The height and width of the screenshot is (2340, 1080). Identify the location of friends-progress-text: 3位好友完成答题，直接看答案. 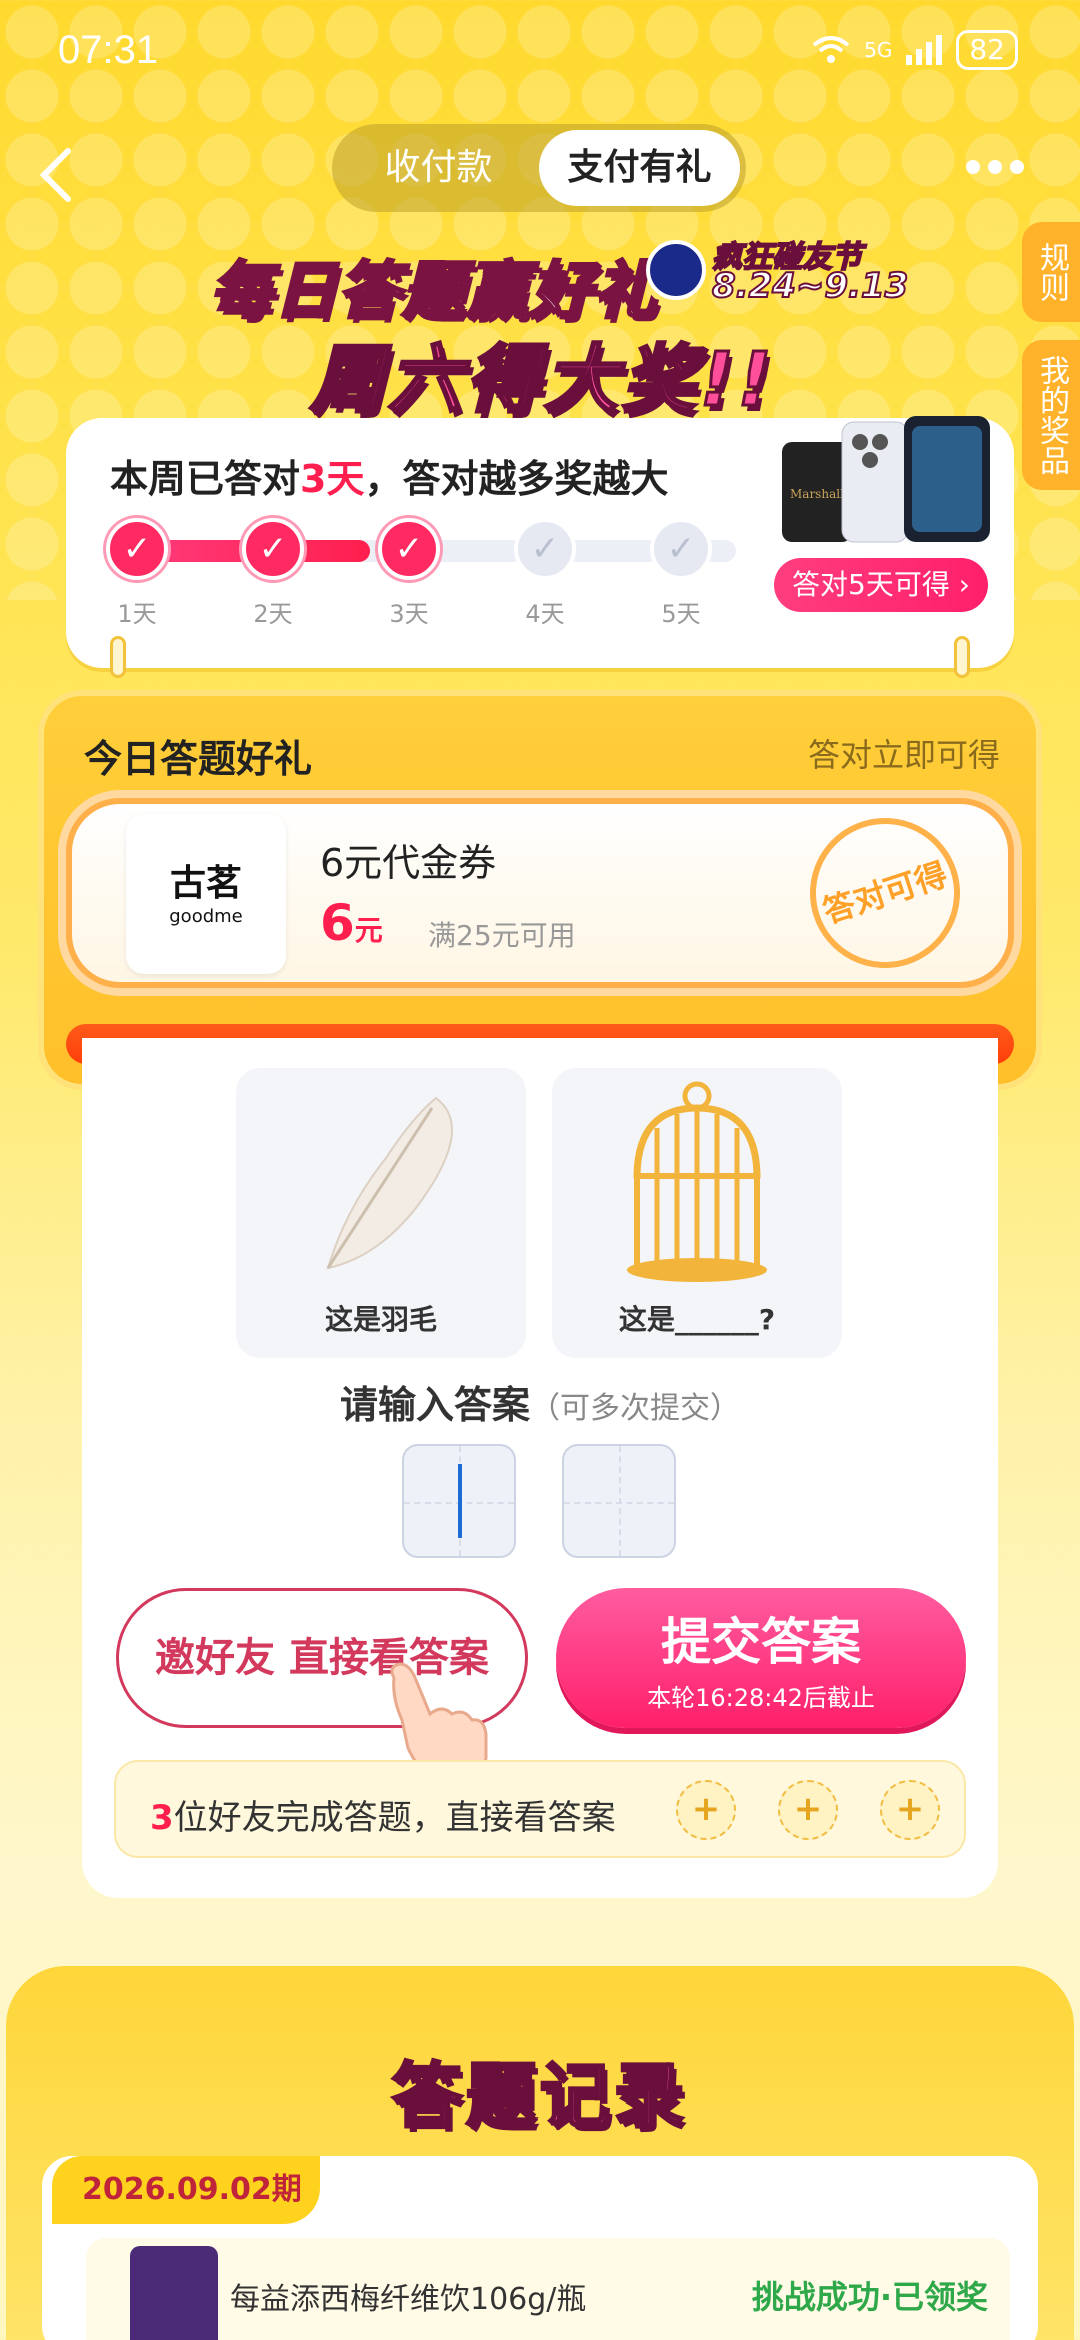
(383, 1818).